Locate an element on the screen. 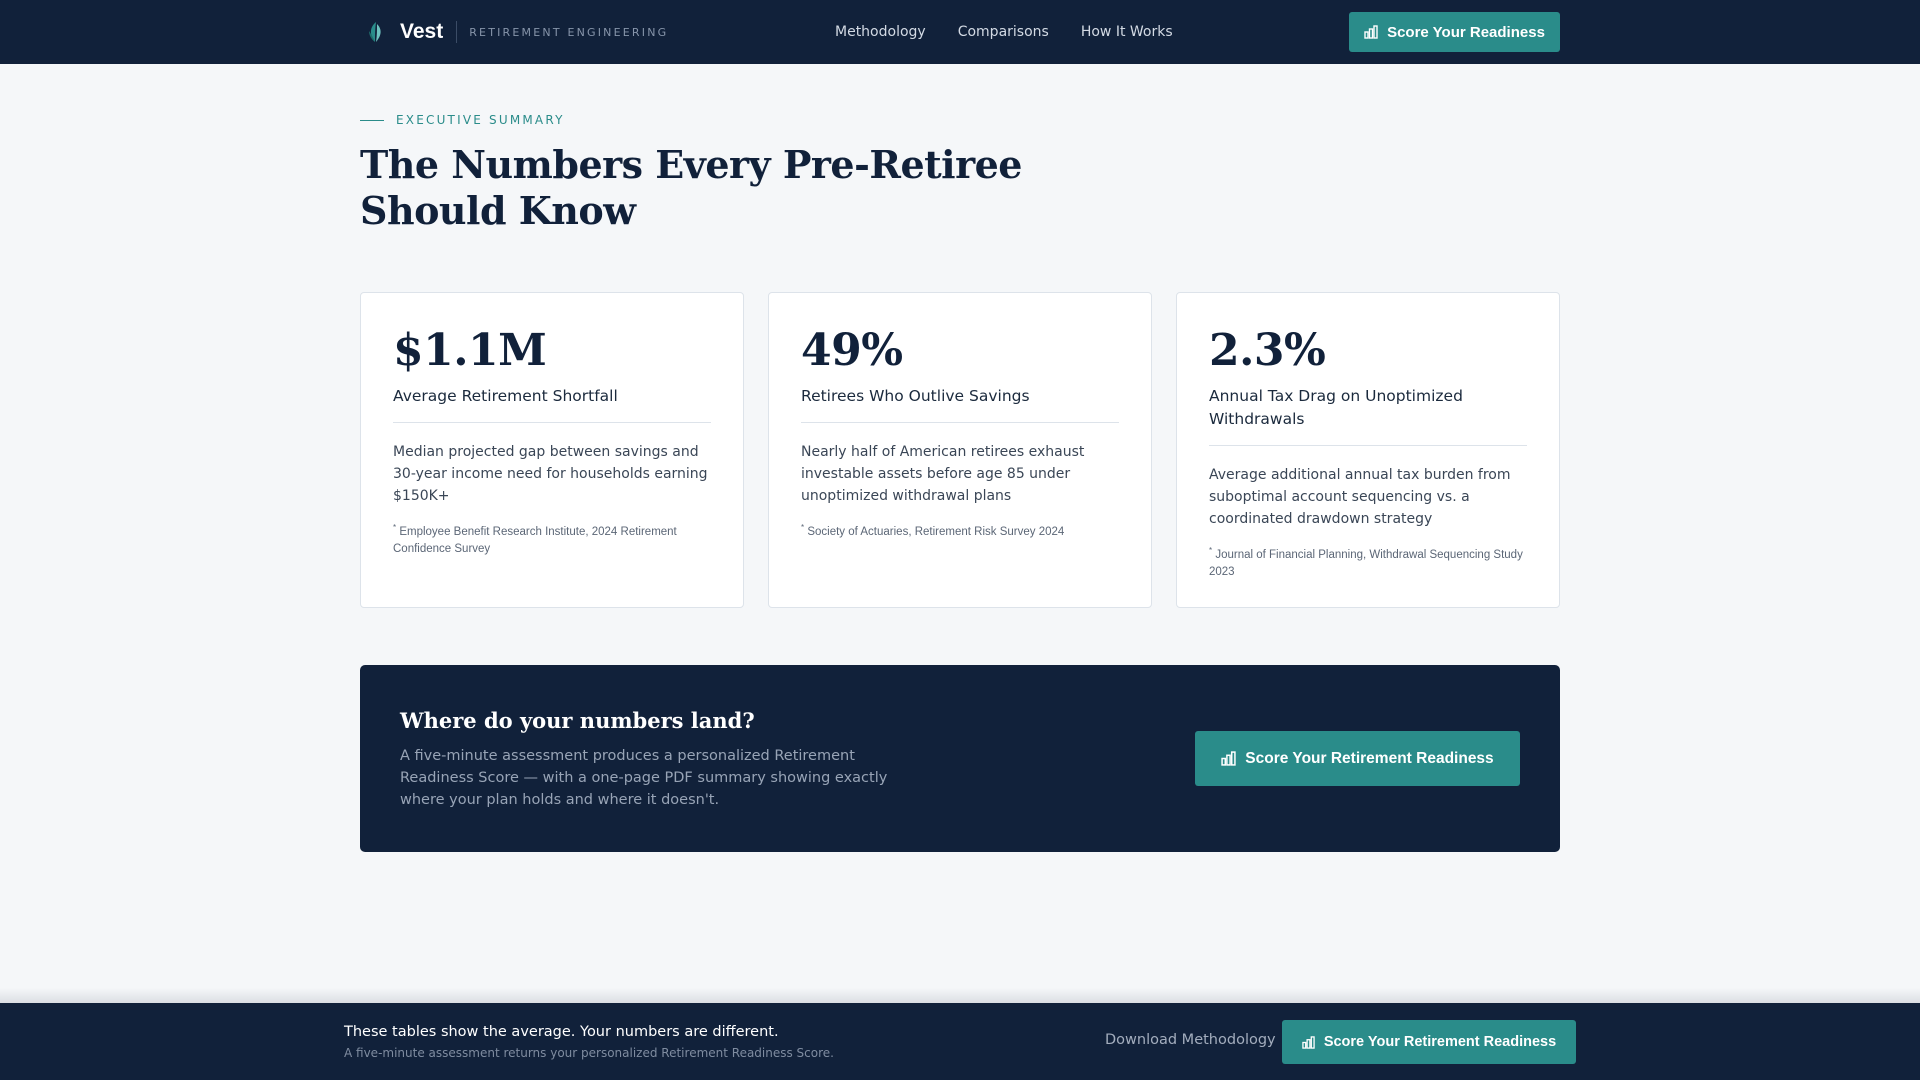 The image size is (1920, 1080). score-retirement-readiness-button: Score Your Retirement Readiness is located at coordinates (1357, 758).